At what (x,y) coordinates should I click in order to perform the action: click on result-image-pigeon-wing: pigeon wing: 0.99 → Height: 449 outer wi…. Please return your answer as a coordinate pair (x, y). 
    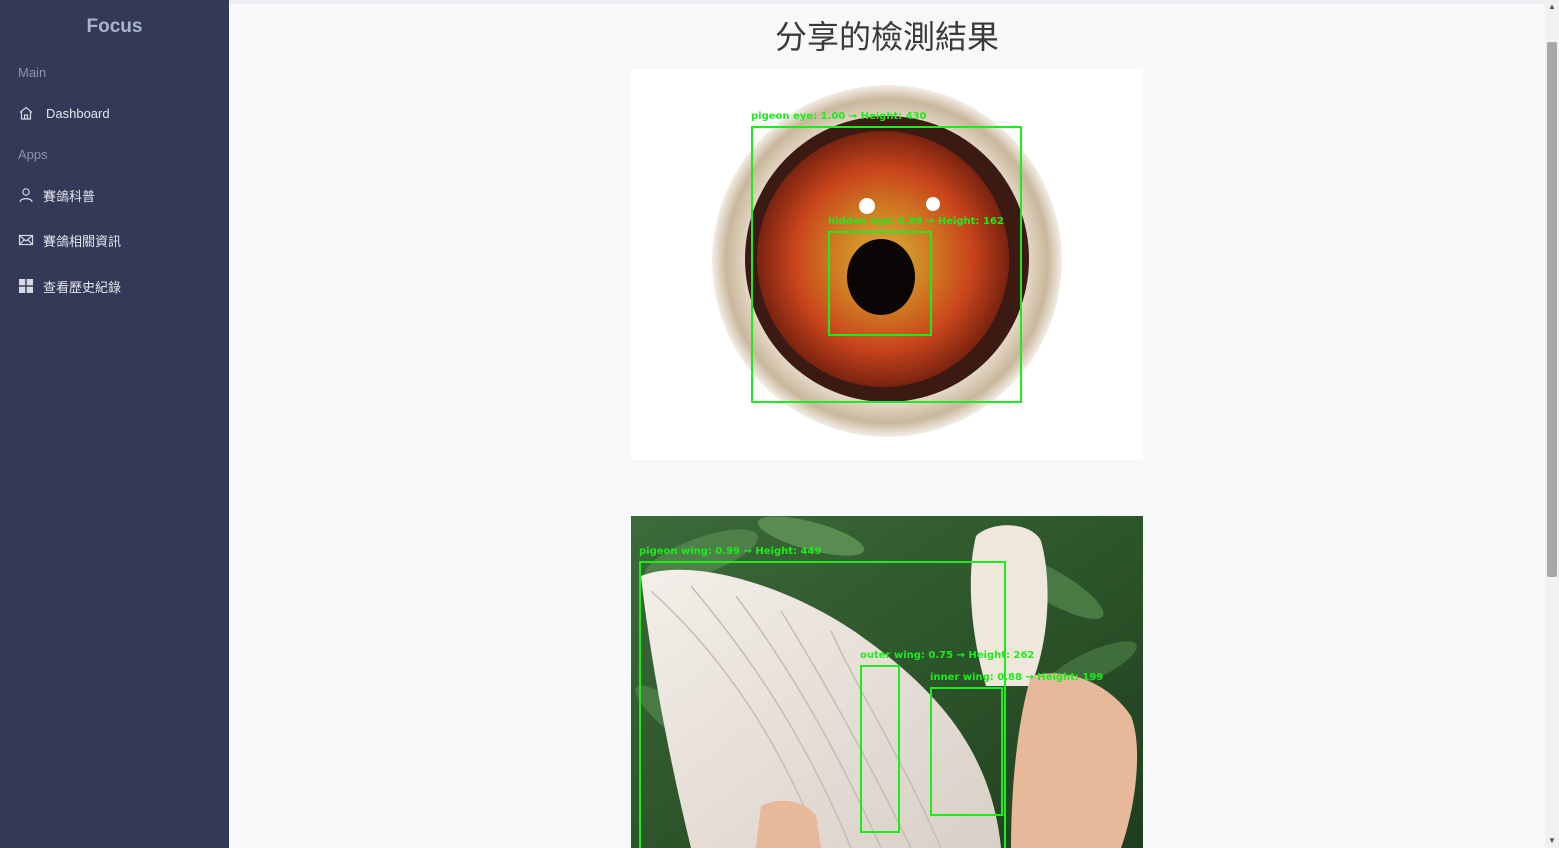
    Looking at the image, I should click on (887, 682).